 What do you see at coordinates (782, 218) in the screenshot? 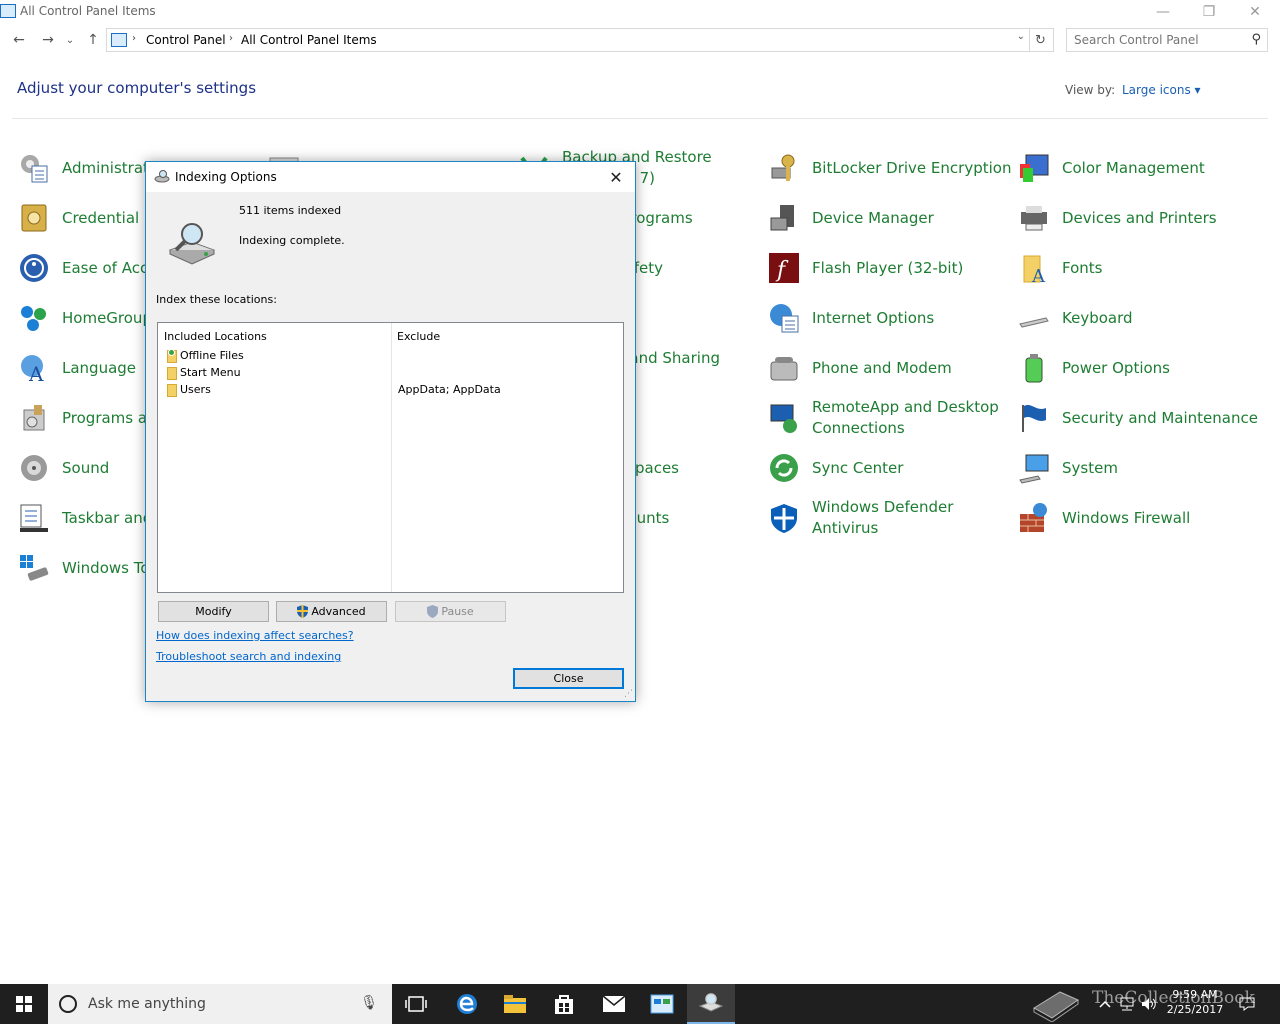
I see `device-manager-icon` at bounding box center [782, 218].